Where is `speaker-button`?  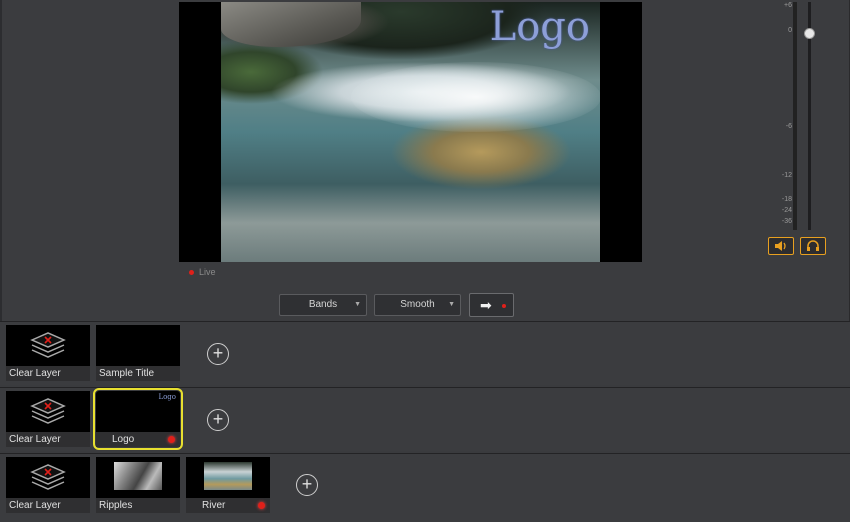
speaker-button is located at coordinates (781, 246).